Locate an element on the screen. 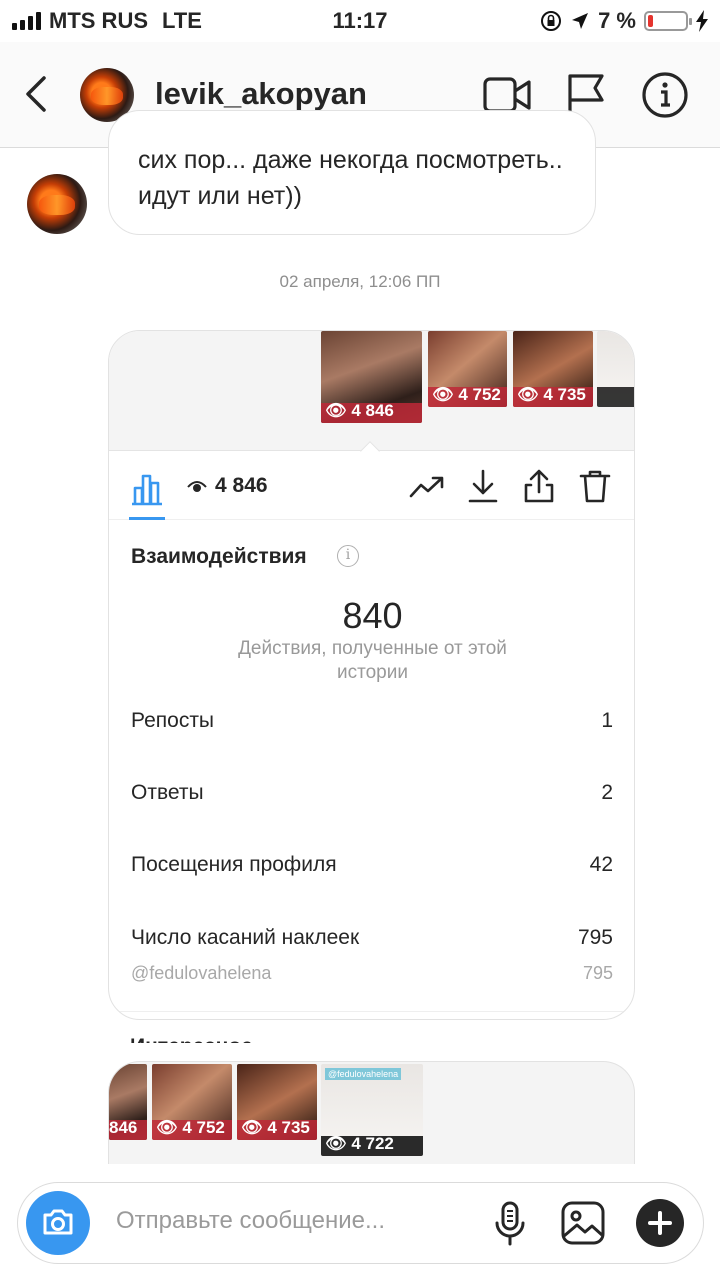 This screenshot has width=720, height=1280. info-icon: i is located at coordinates (348, 556).